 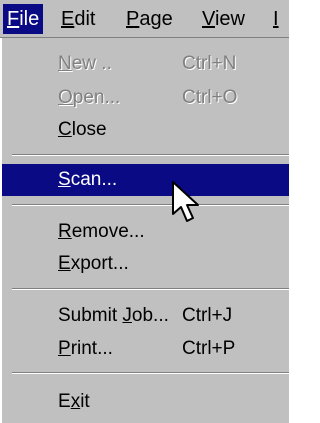 I want to click on mouse-cursor-icon, so click(x=185, y=201).